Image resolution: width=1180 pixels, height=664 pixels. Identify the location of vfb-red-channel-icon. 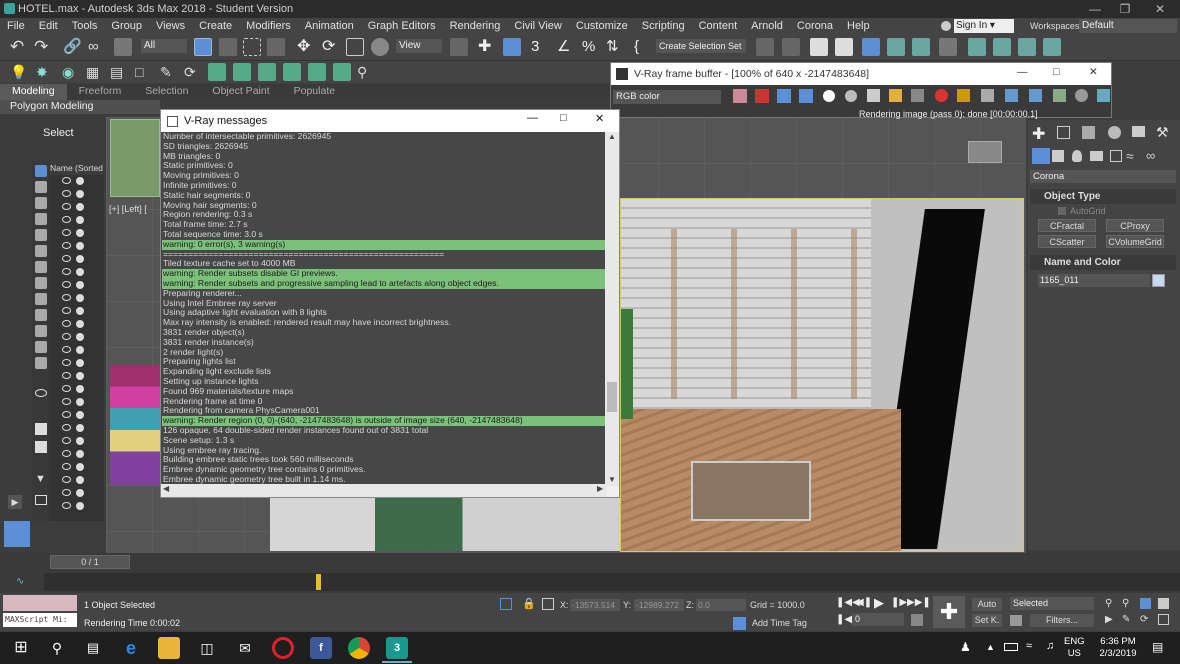
(762, 96).